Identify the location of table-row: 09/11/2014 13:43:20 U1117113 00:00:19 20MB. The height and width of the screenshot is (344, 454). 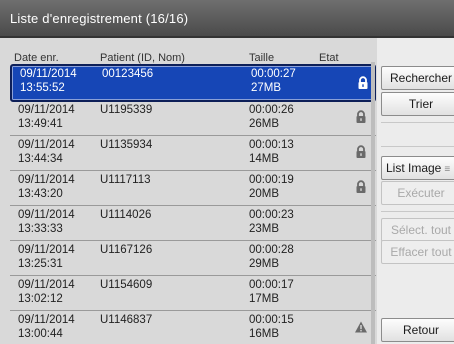
(193, 188).